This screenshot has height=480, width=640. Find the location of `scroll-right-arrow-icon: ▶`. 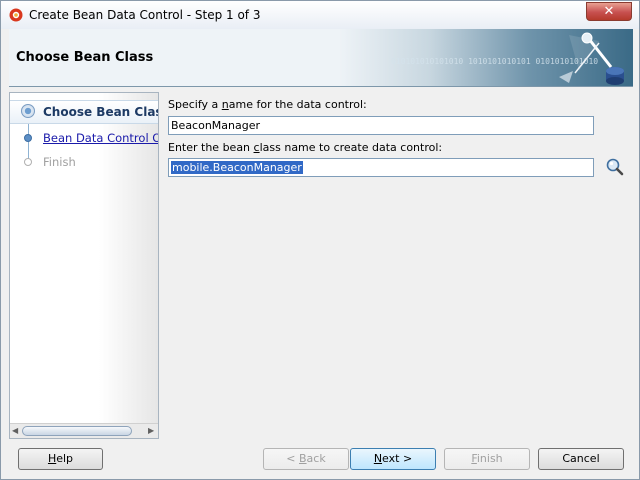

scroll-right-arrow-icon: ▶ is located at coordinates (152, 431).